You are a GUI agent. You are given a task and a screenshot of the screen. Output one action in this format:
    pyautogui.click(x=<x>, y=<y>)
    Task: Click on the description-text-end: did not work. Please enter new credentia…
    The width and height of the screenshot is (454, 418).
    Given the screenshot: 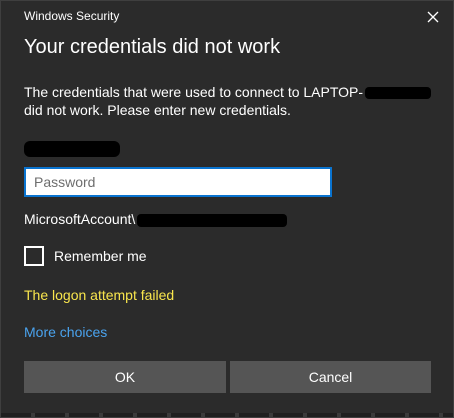 What is the action you would take?
    pyautogui.click(x=157, y=110)
    